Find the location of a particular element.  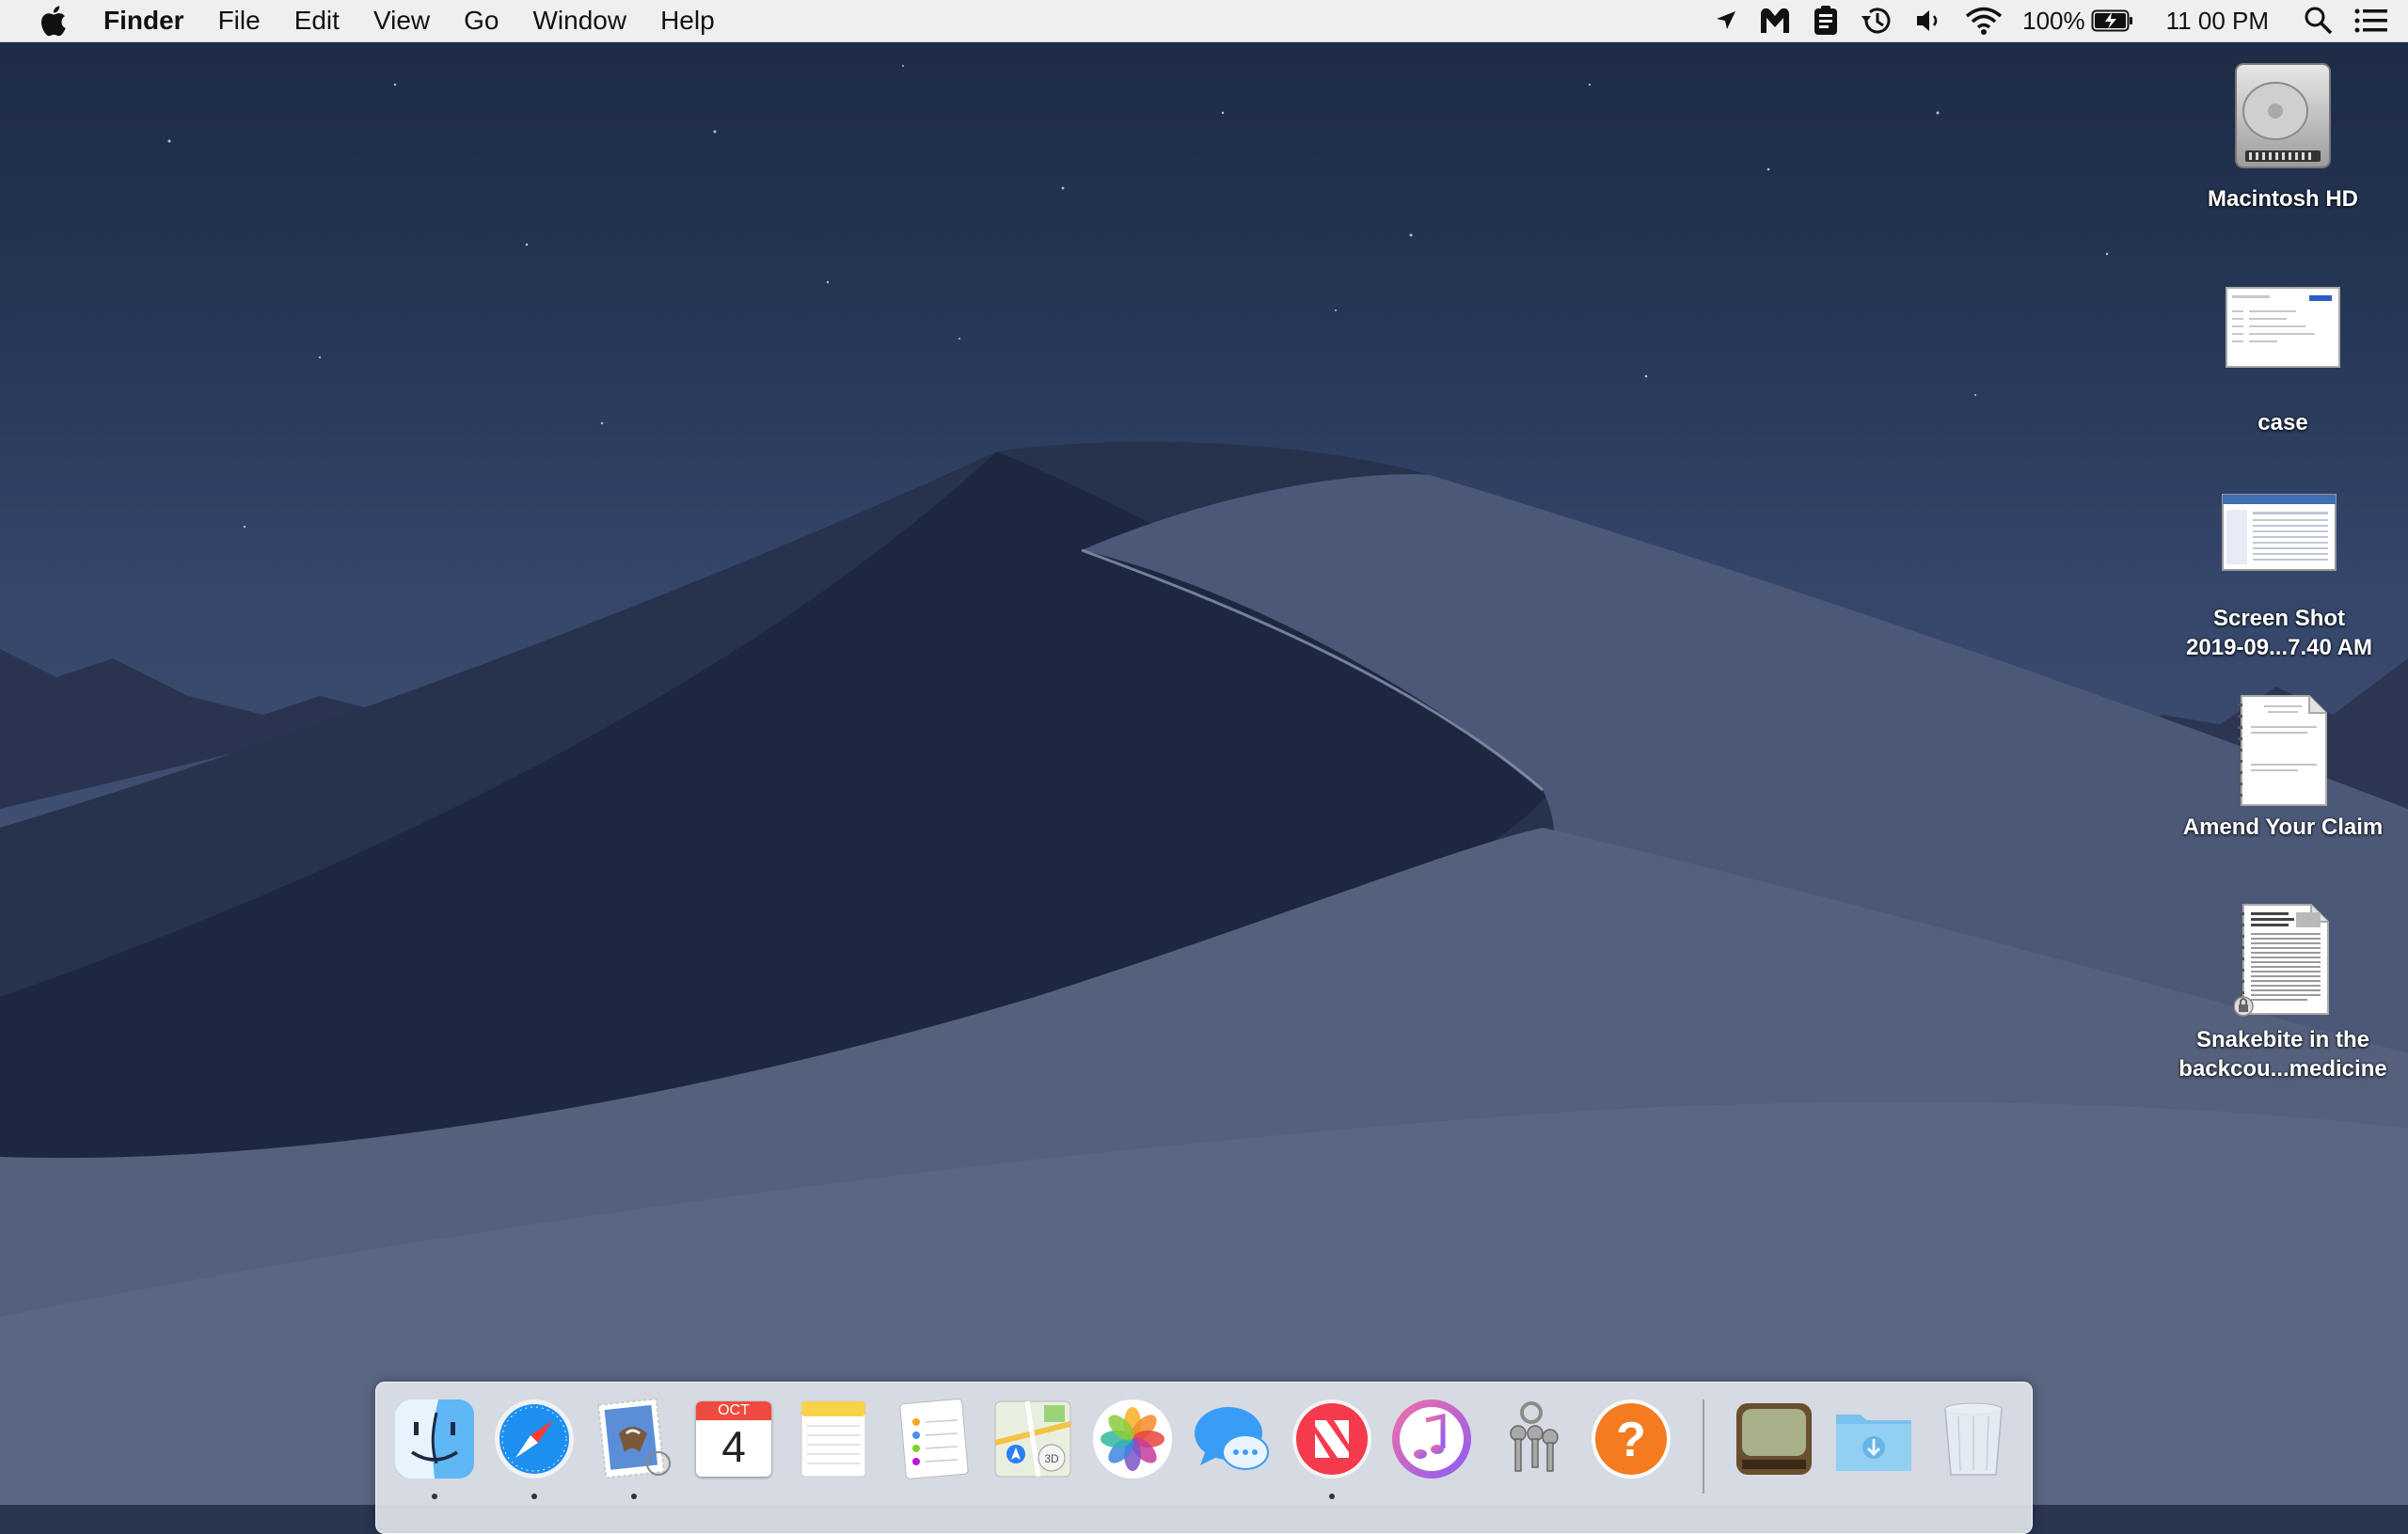

dock-reminders is located at coordinates (933, 1439).